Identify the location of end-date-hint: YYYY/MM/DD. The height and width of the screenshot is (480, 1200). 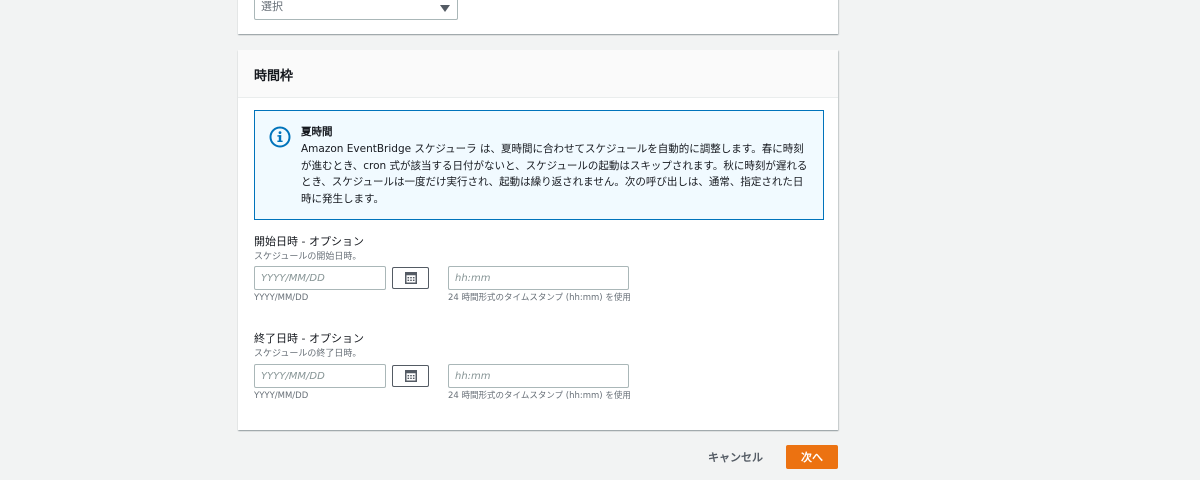
(281, 396).